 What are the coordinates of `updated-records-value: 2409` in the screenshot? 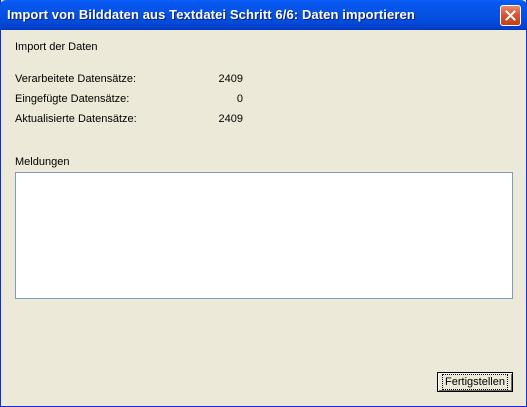 It's located at (230, 119).